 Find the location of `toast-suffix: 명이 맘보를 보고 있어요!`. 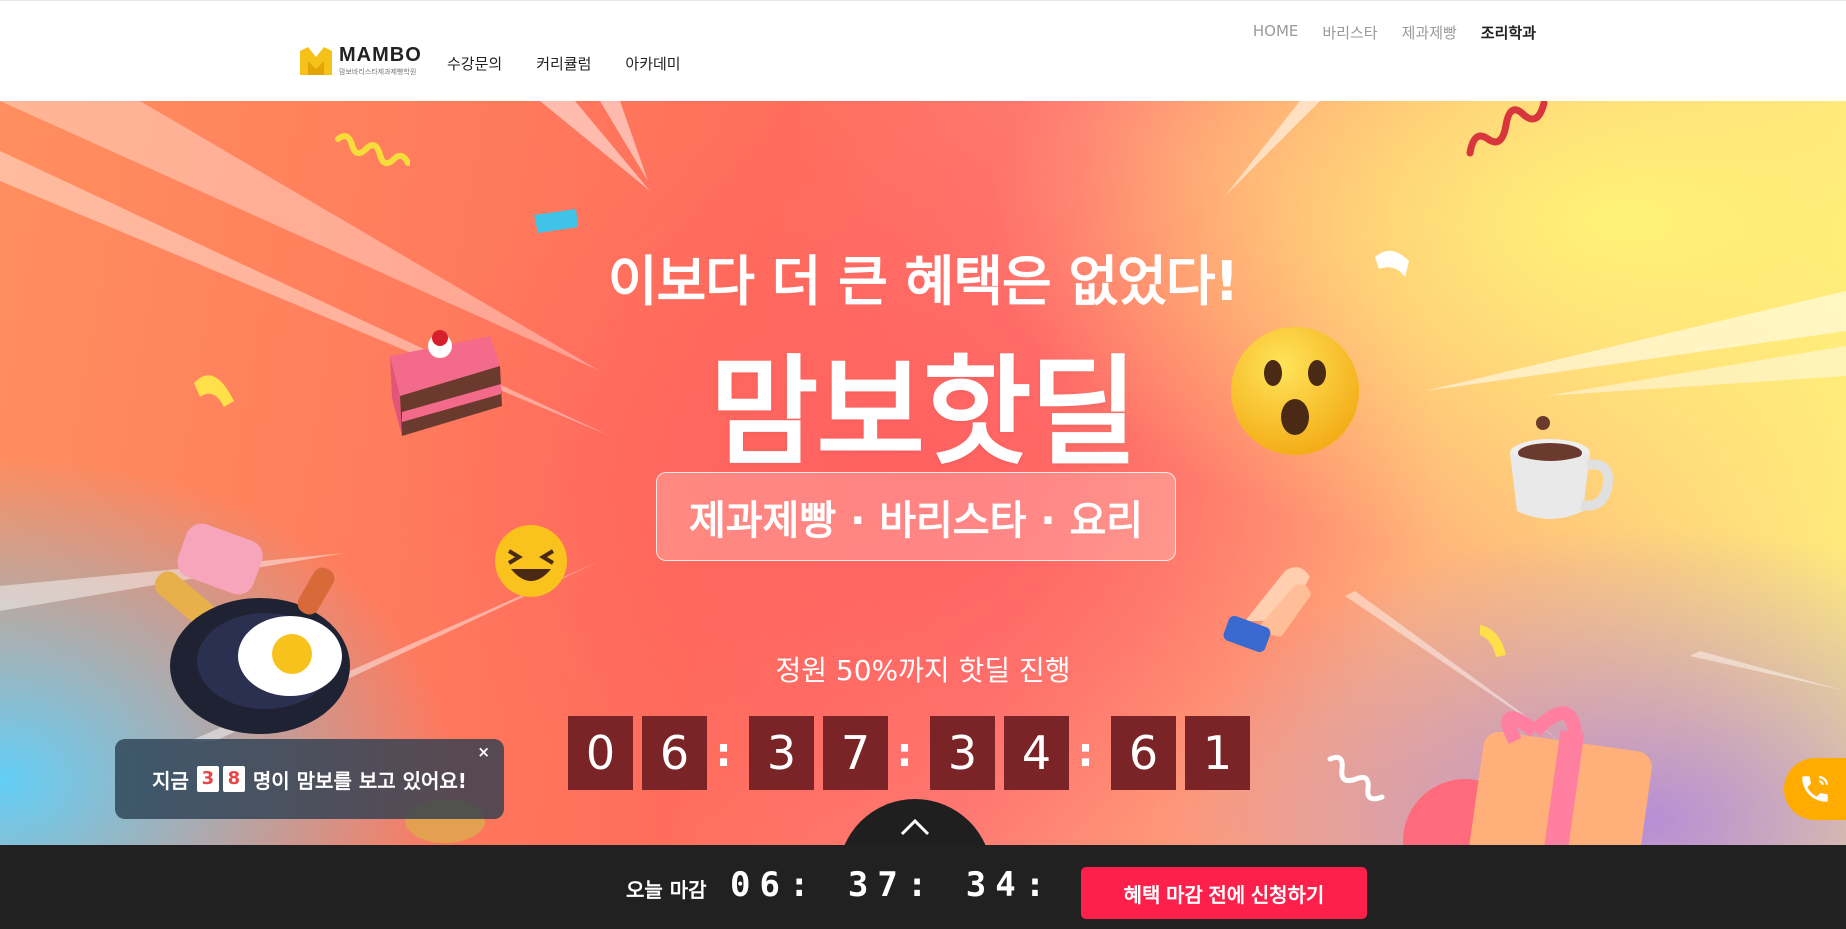

toast-suffix: 명이 맘보를 보고 있어요! is located at coordinates (359, 780).